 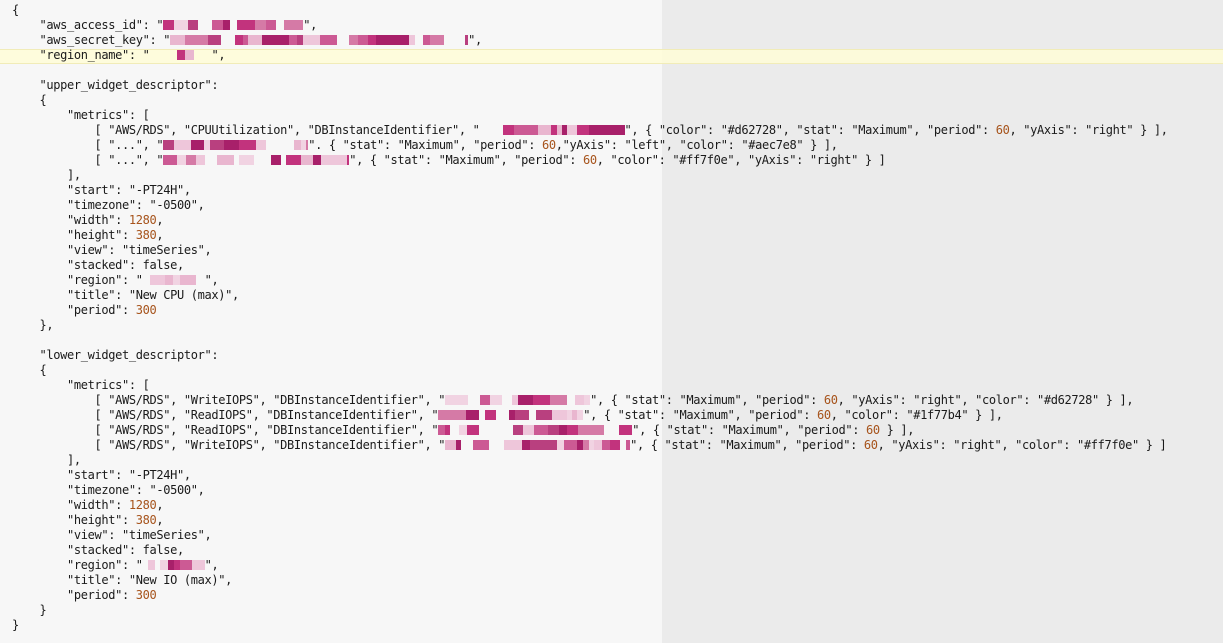 I want to click on json-string: "New CPU (max)", so click(x=180, y=295).